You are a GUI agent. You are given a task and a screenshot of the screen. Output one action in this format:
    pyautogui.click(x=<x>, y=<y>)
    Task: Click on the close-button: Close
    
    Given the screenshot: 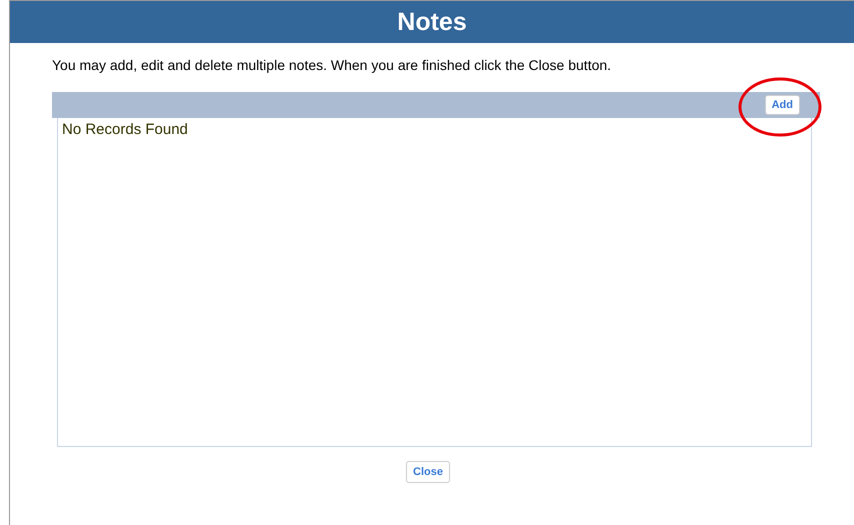 What is the action you would take?
    pyautogui.click(x=428, y=472)
    